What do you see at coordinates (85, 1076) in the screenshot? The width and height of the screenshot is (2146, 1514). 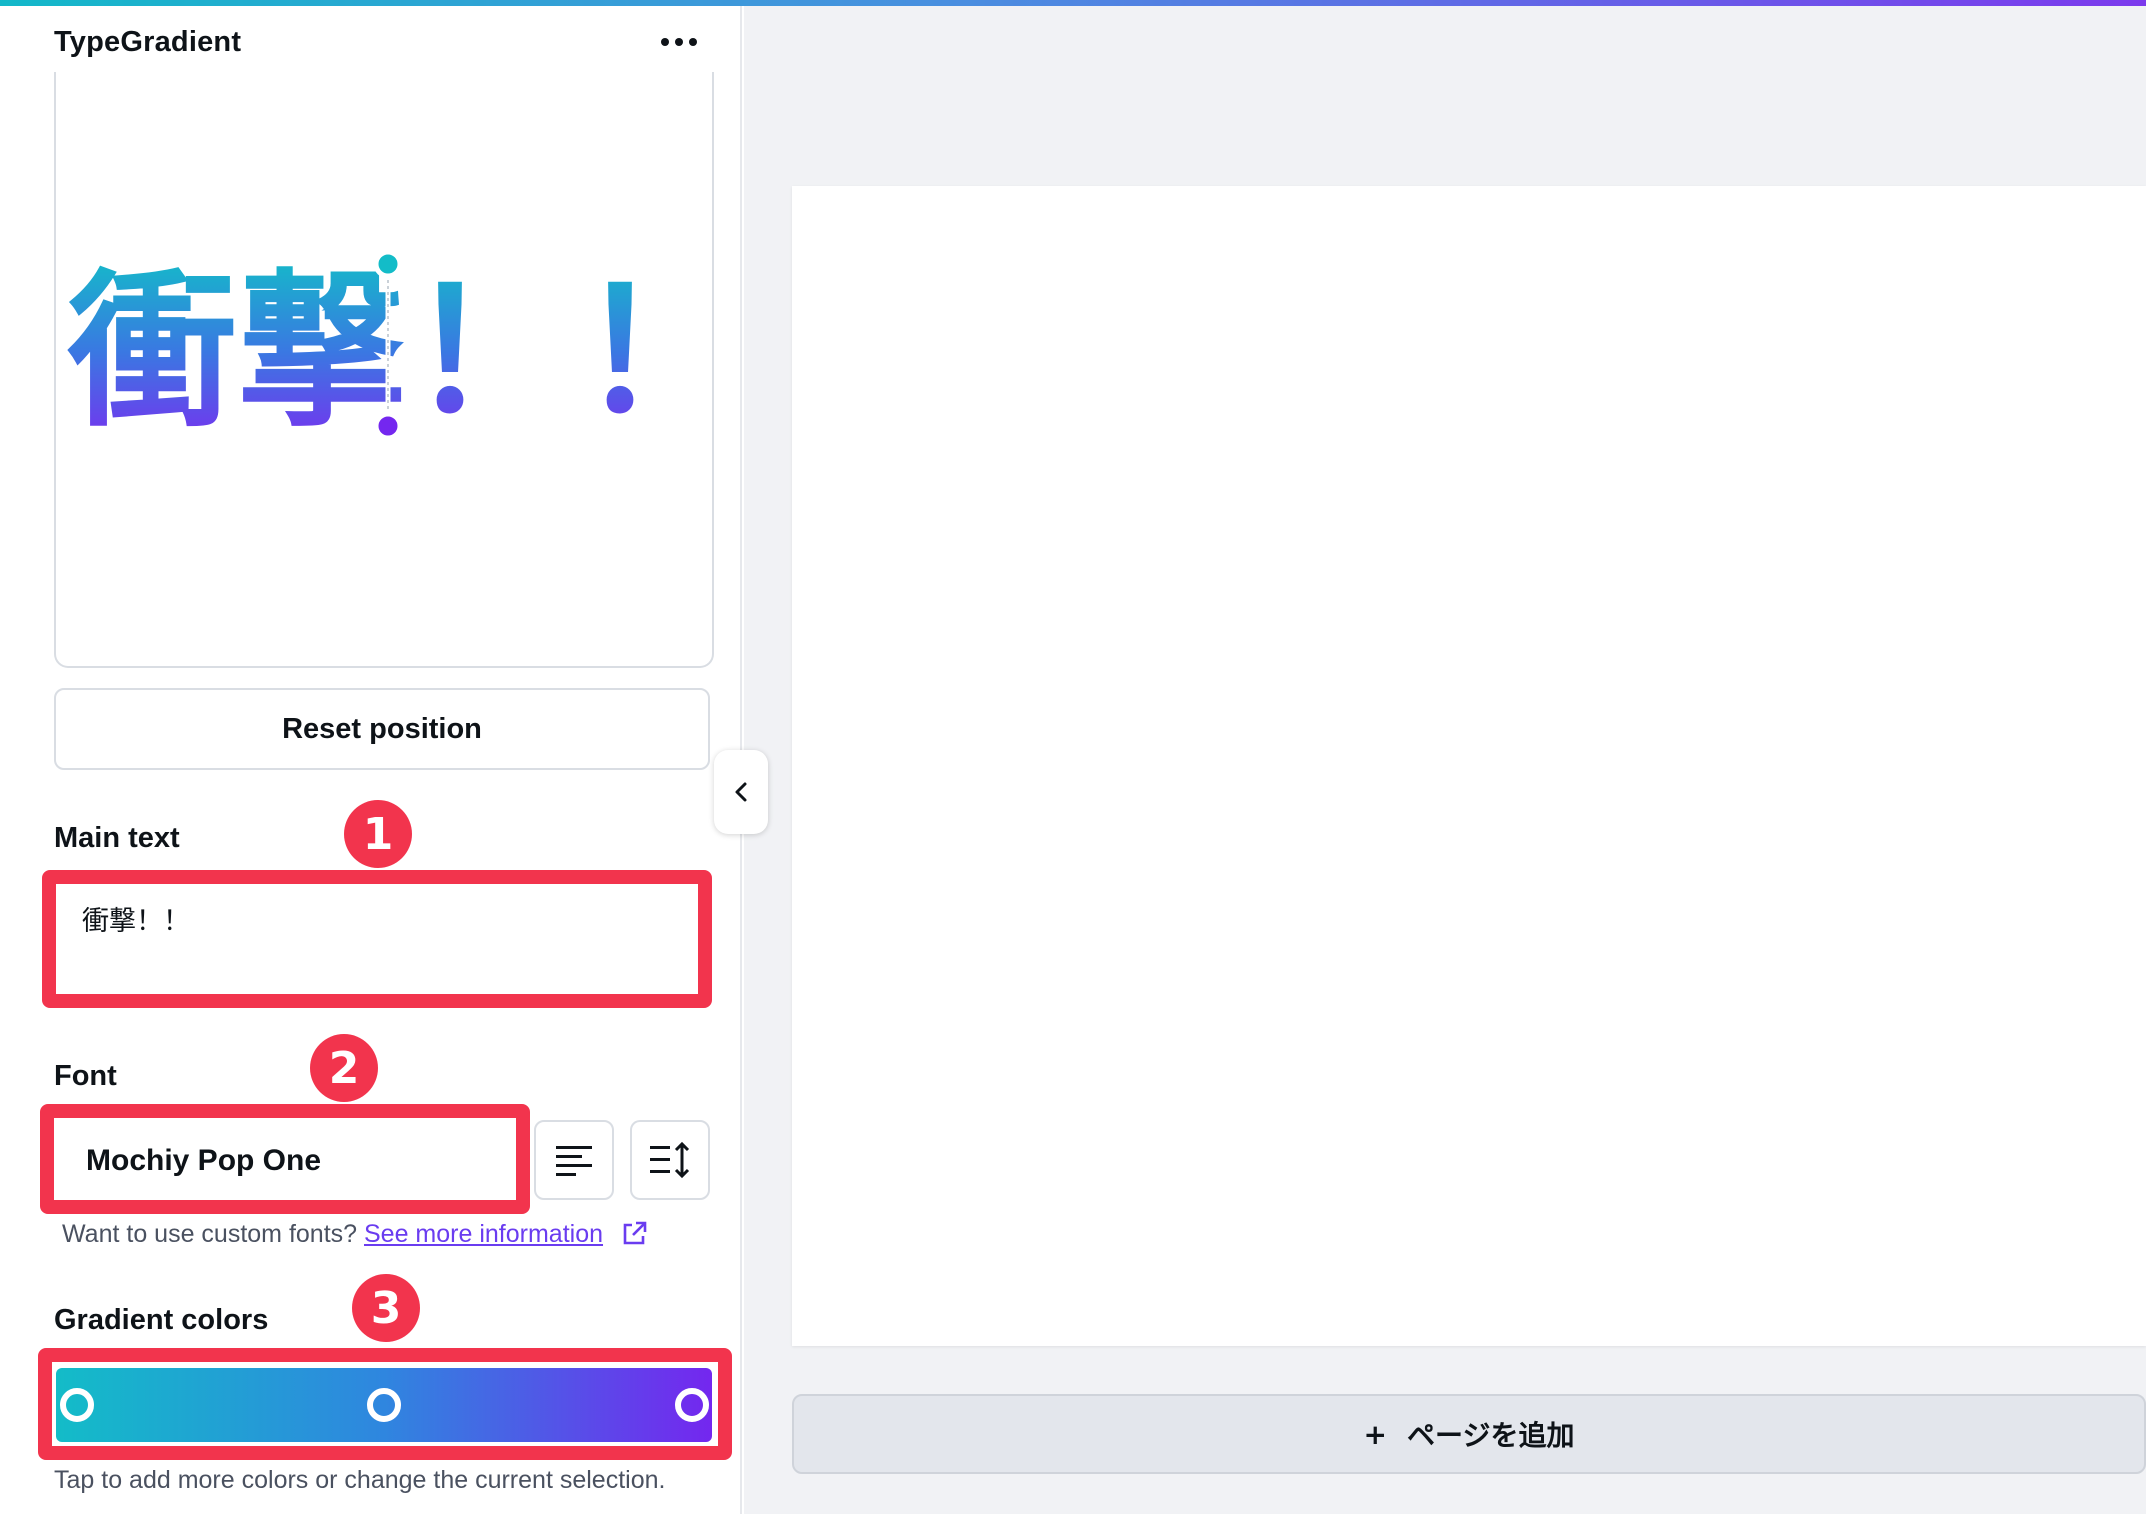 I see `font-label: Font` at bounding box center [85, 1076].